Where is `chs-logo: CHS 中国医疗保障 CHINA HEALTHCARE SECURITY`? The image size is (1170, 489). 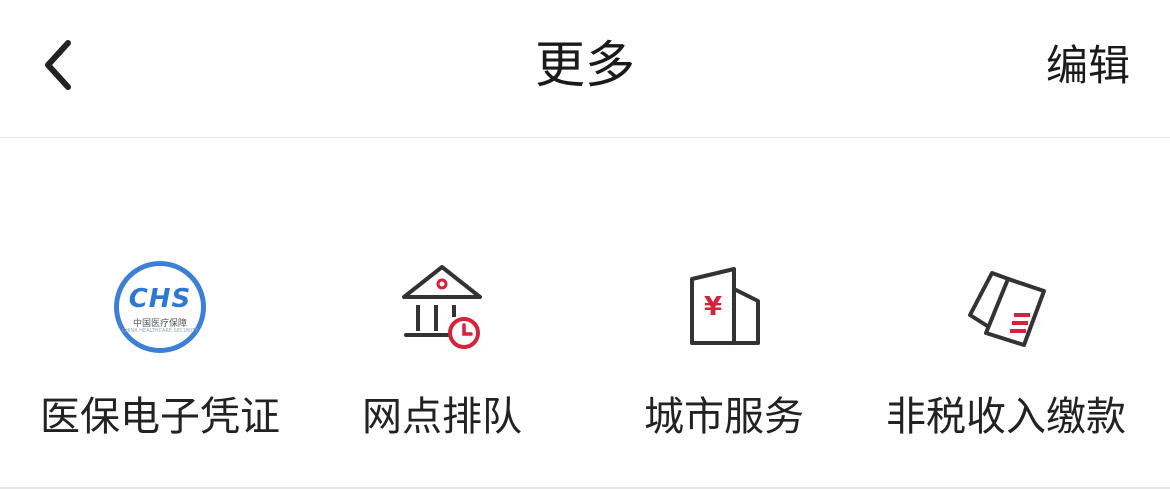 chs-logo: CHS 中国医疗保障 CHINA HEALTHCARE SECURITY is located at coordinates (160, 307).